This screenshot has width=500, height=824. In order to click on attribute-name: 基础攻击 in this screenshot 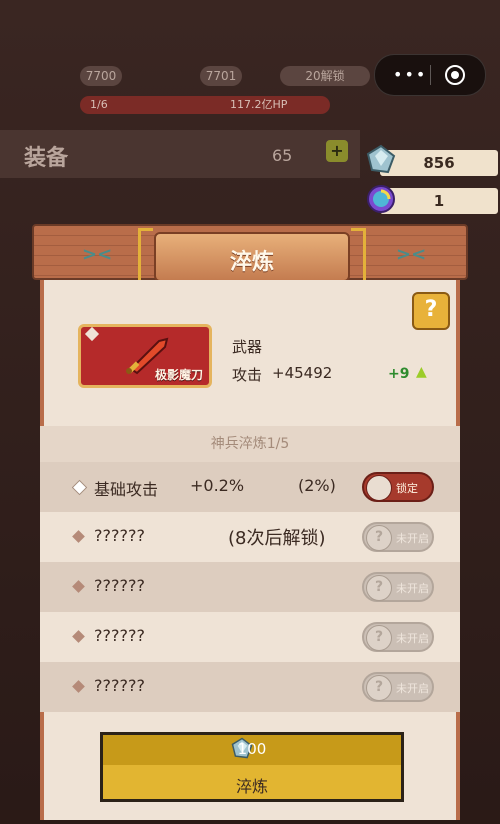, I will do `click(126, 489)`.